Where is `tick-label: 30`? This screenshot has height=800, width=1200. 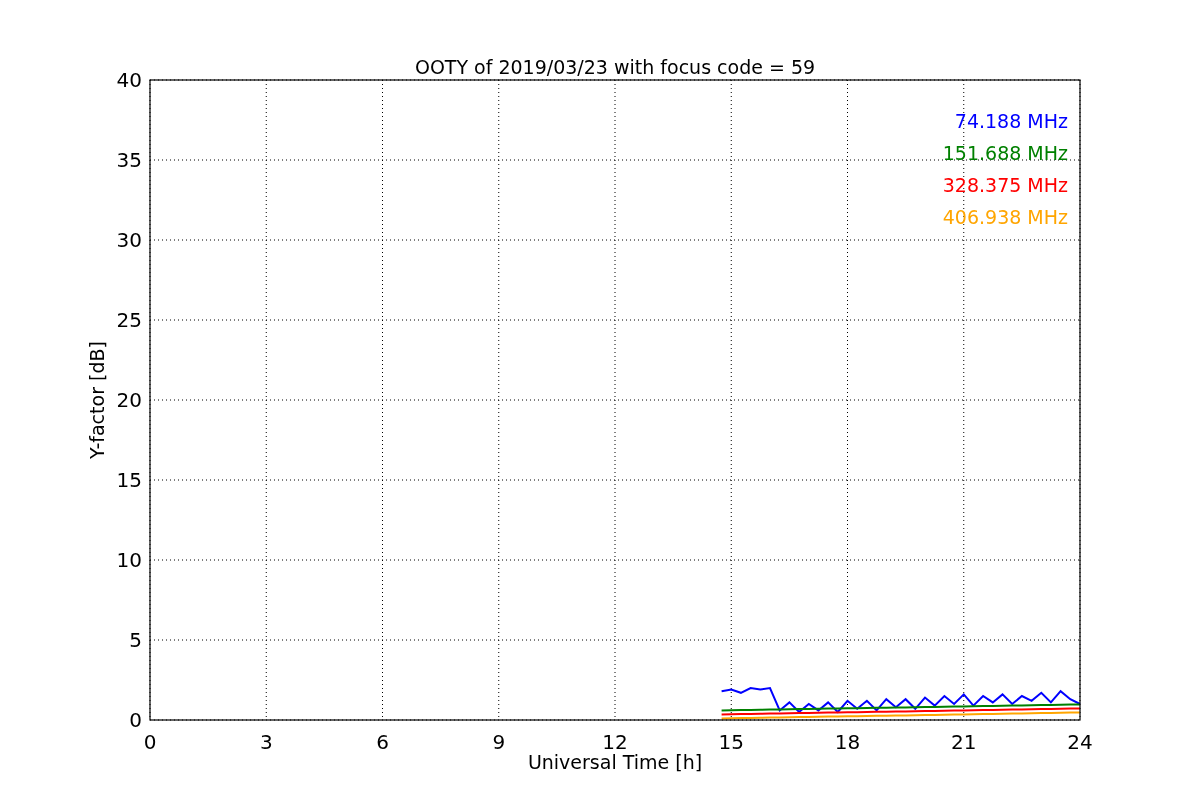
tick-label: 30 is located at coordinates (129, 240).